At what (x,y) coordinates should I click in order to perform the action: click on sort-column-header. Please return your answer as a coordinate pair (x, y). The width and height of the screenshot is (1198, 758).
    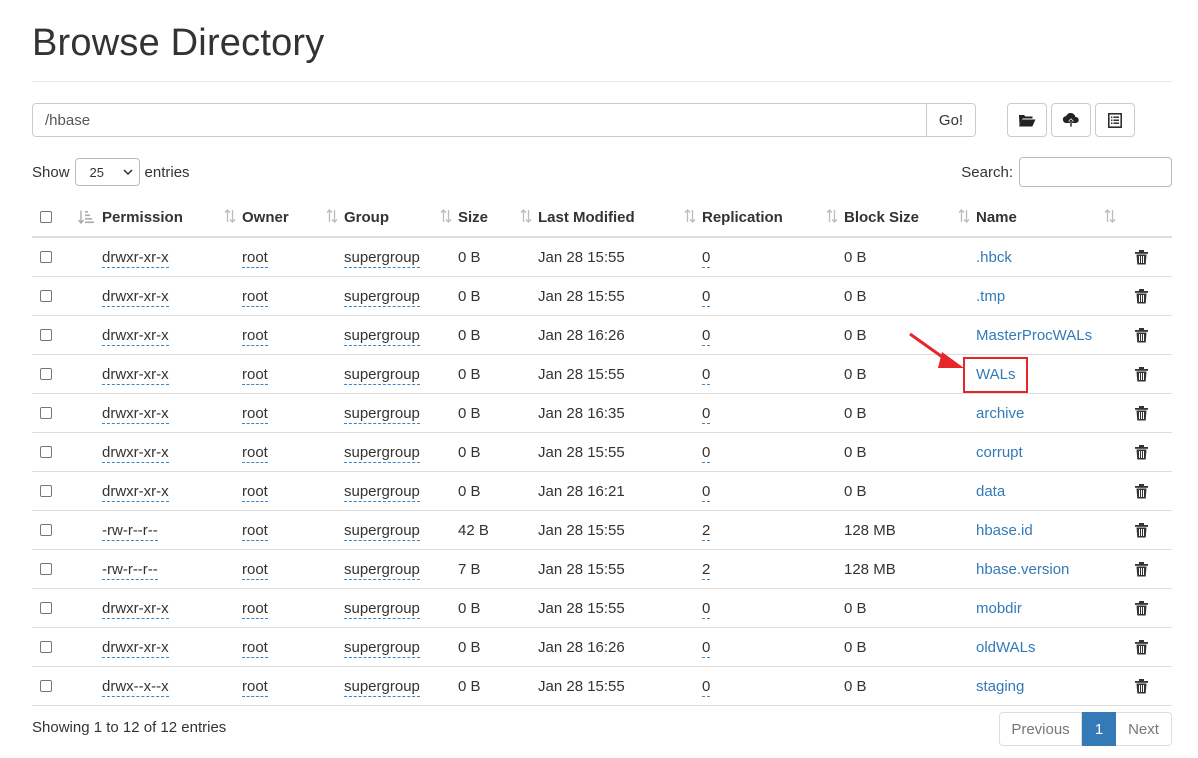
    Looking at the image, I should click on (86, 218).